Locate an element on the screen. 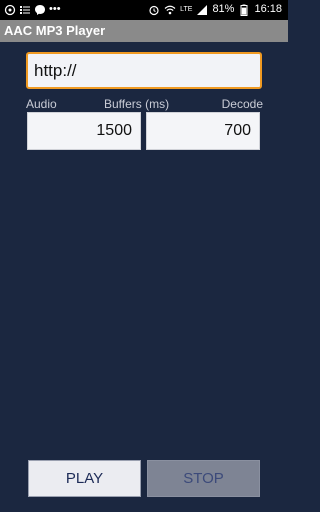 This screenshot has width=320, height=512. alarm-icon is located at coordinates (154, 10).